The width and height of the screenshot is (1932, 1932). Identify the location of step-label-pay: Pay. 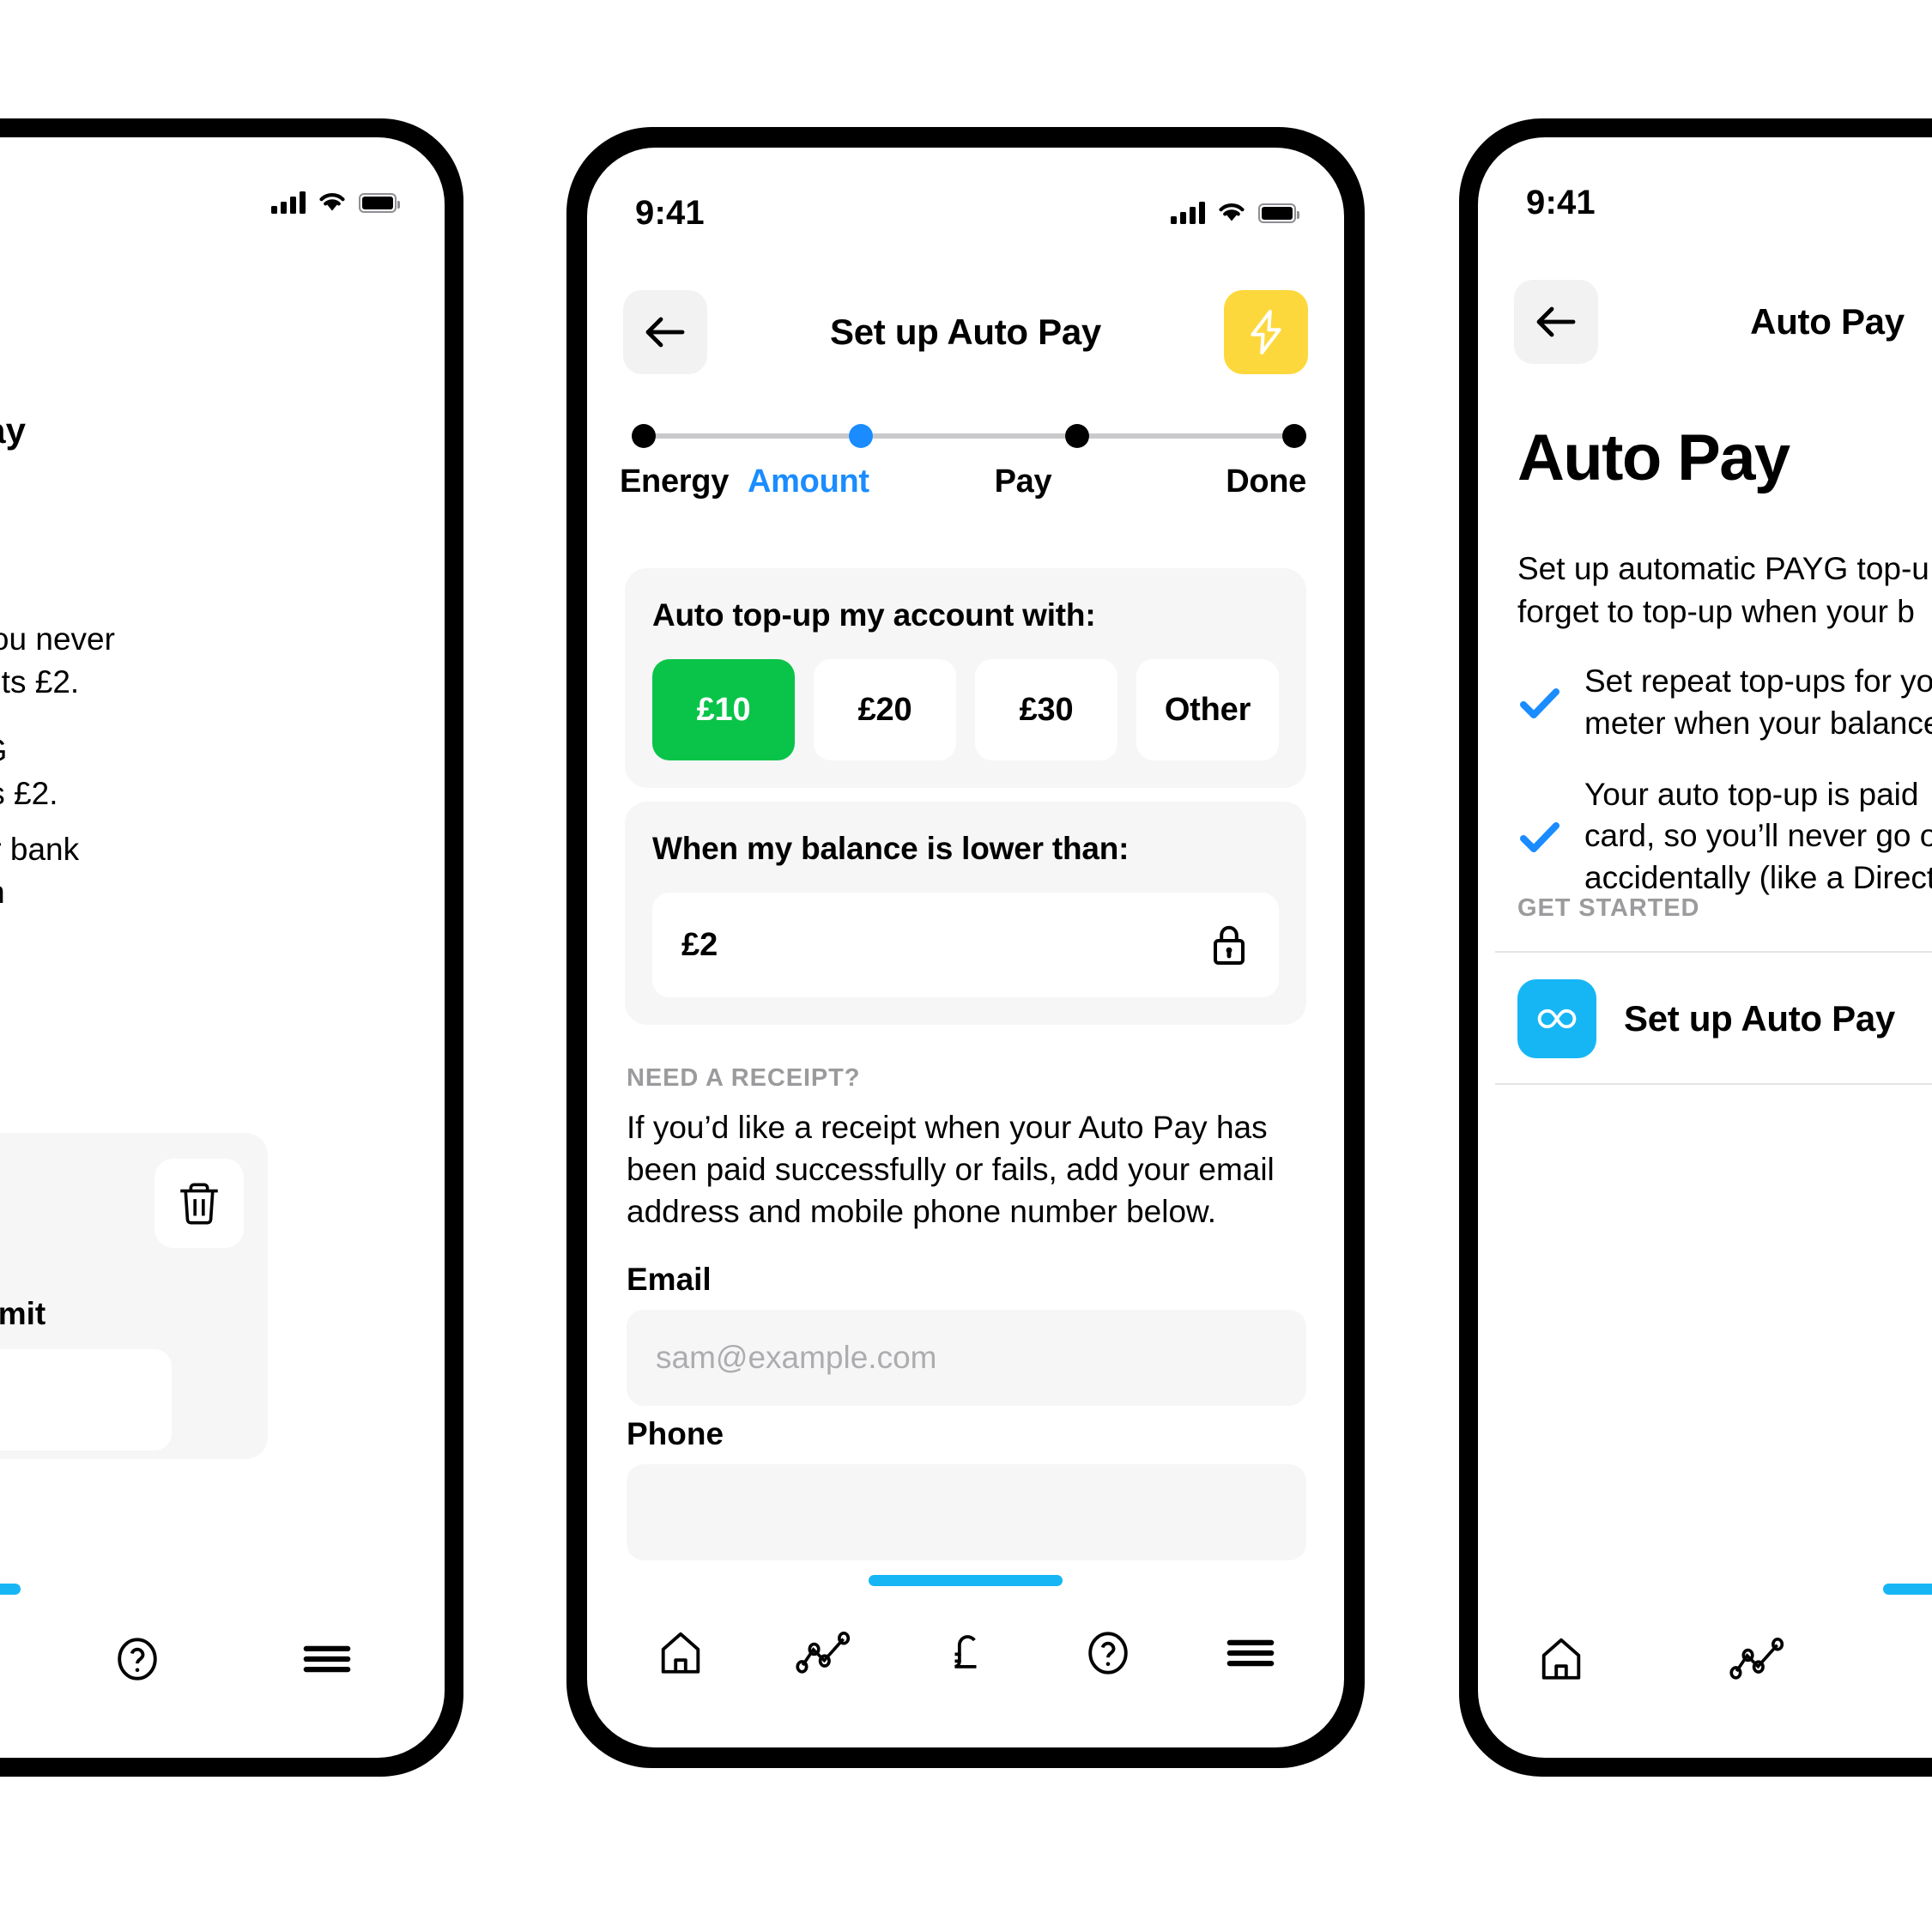
(1023, 482).